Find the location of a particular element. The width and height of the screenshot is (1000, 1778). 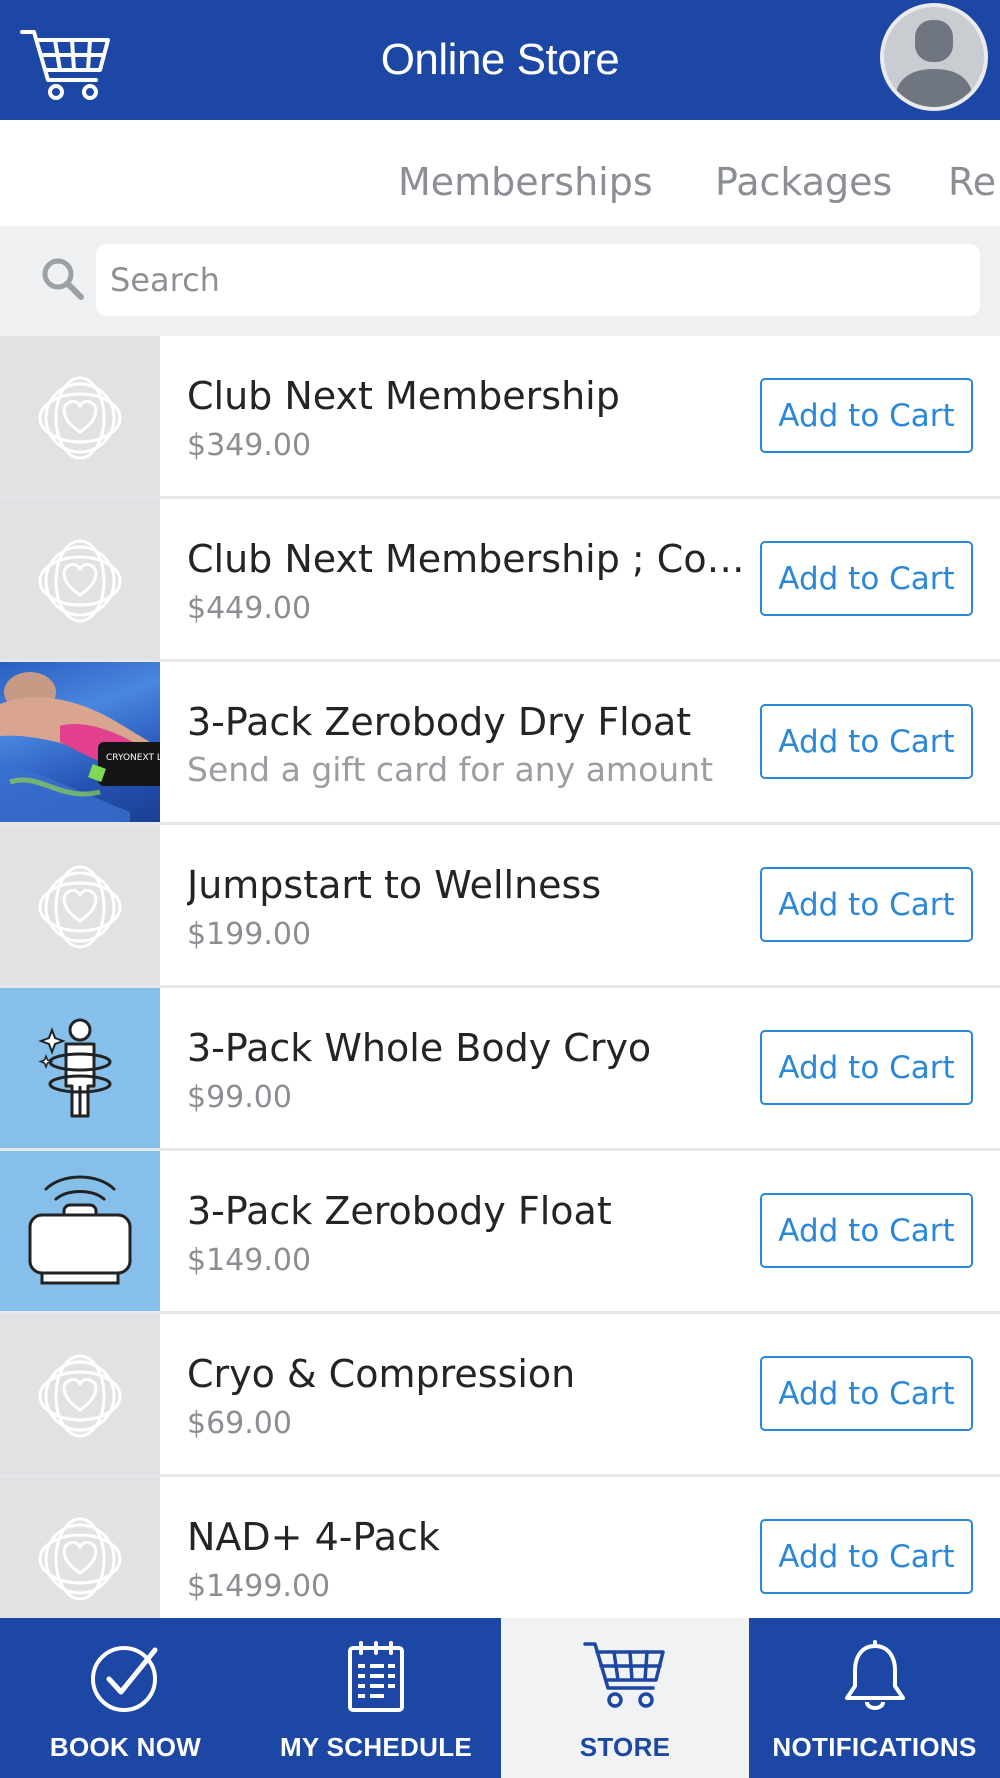

search-input is located at coordinates (538, 280).